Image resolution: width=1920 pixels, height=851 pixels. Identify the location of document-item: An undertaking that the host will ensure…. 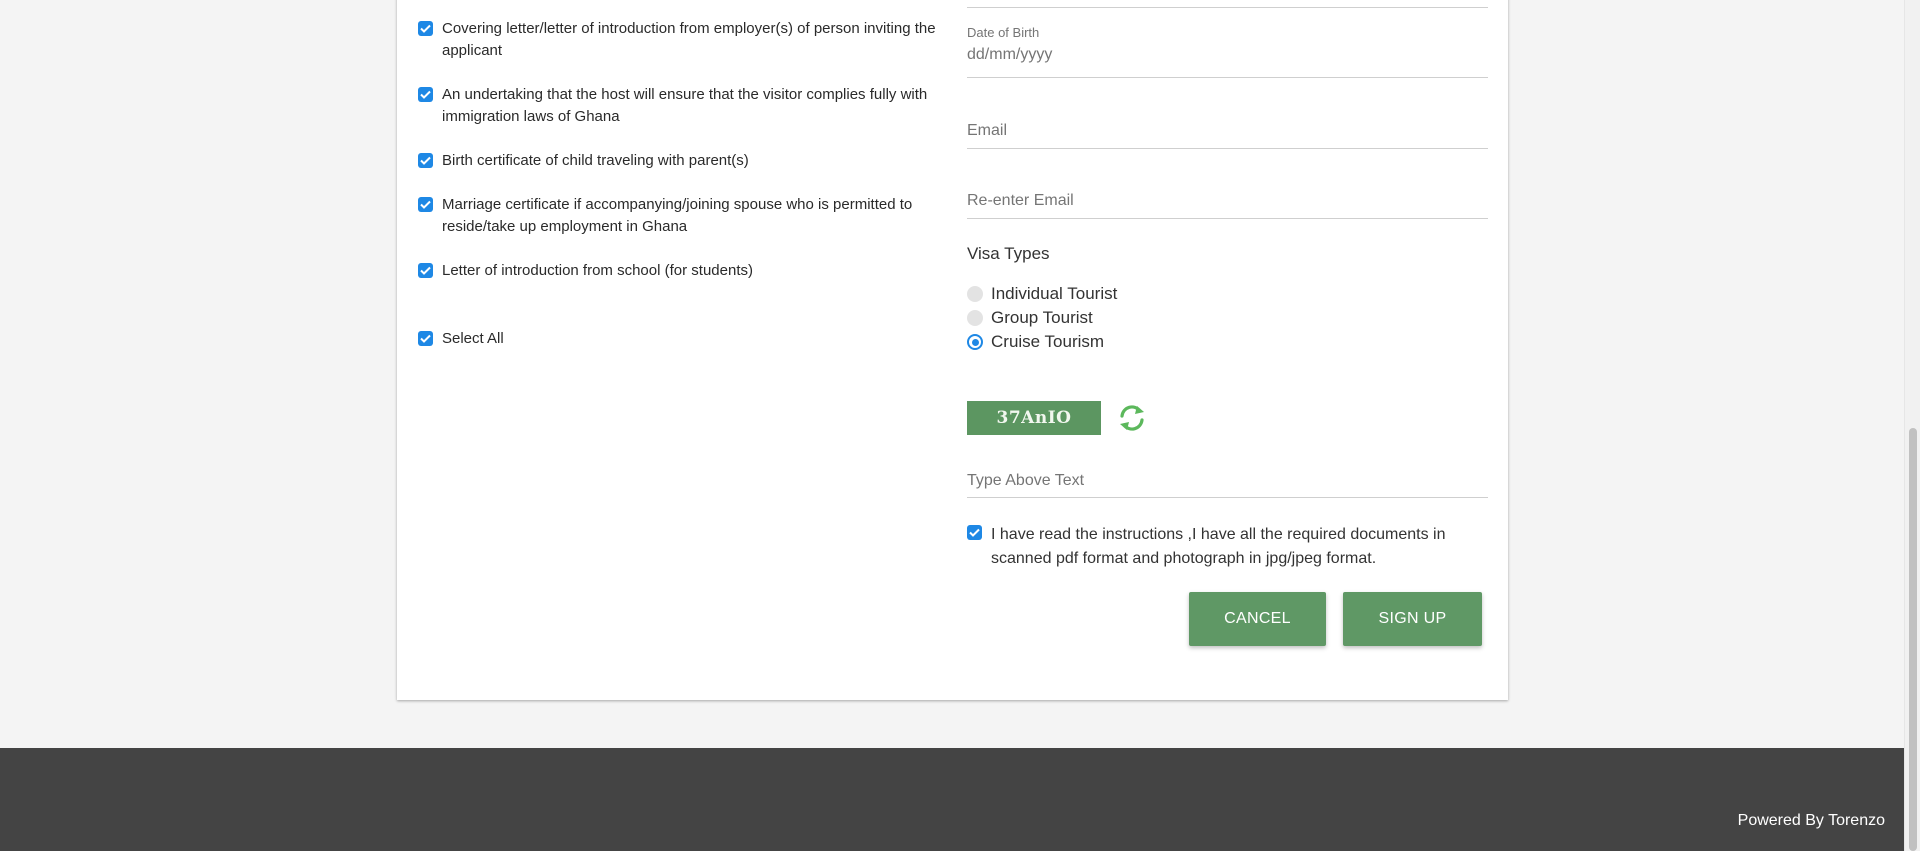
(680, 106).